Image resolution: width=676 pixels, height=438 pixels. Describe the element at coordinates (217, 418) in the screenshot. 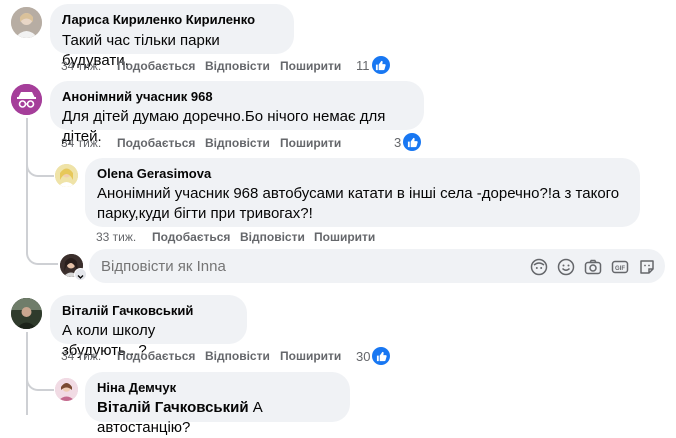

I see `reply-text: Віталій Гачковський А автостанцію?` at that location.